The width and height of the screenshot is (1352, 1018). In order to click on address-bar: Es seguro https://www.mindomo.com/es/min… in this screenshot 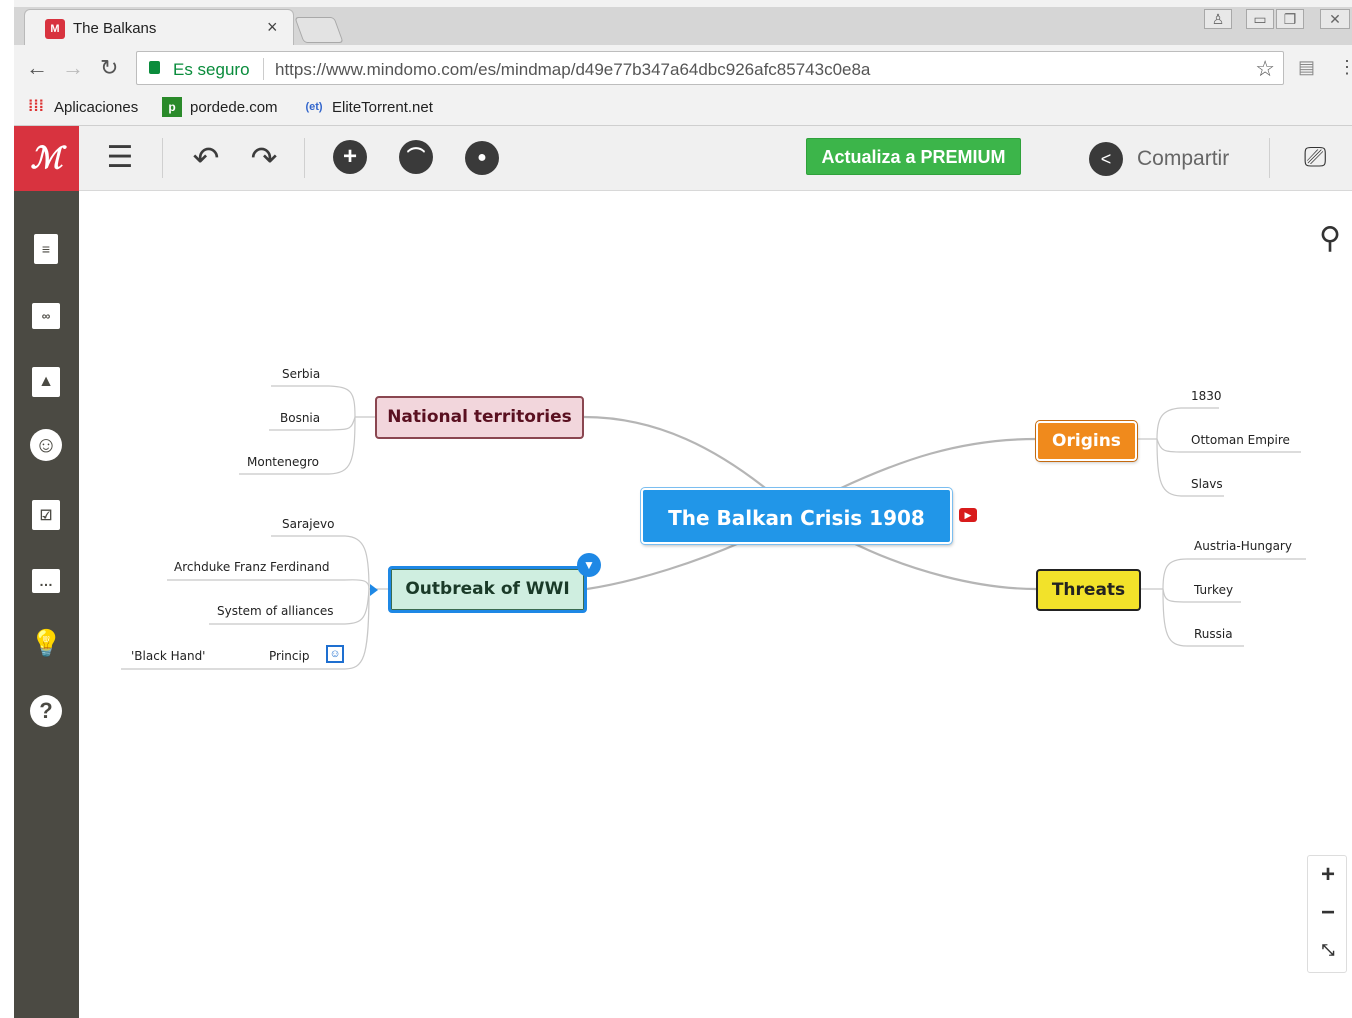, I will do `click(710, 68)`.